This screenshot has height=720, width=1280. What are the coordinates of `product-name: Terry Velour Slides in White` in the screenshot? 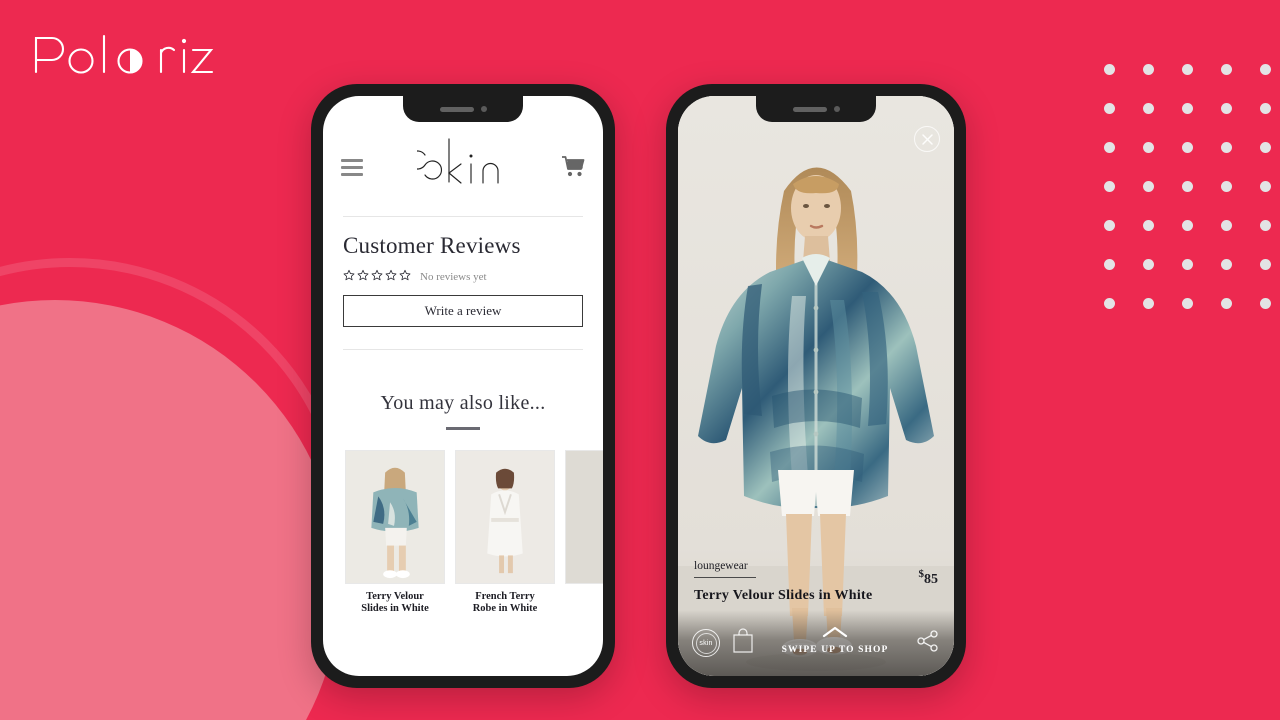 It's located at (395, 603).